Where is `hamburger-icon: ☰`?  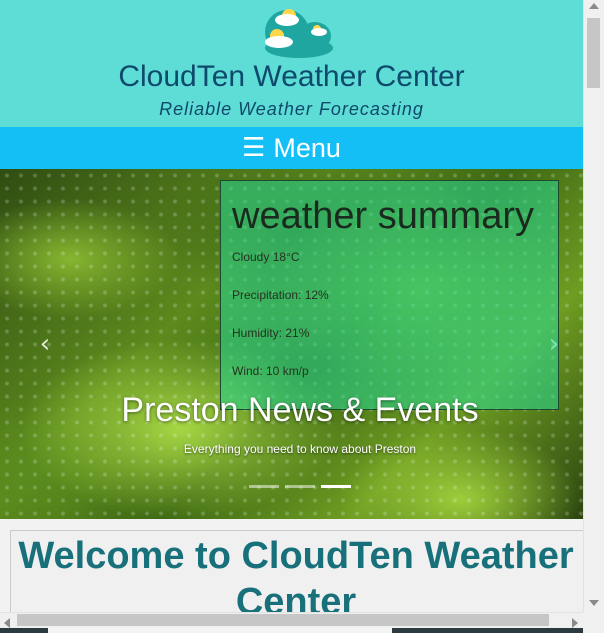
hamburger-icon: ☰ is located at coordinates (253, 148).